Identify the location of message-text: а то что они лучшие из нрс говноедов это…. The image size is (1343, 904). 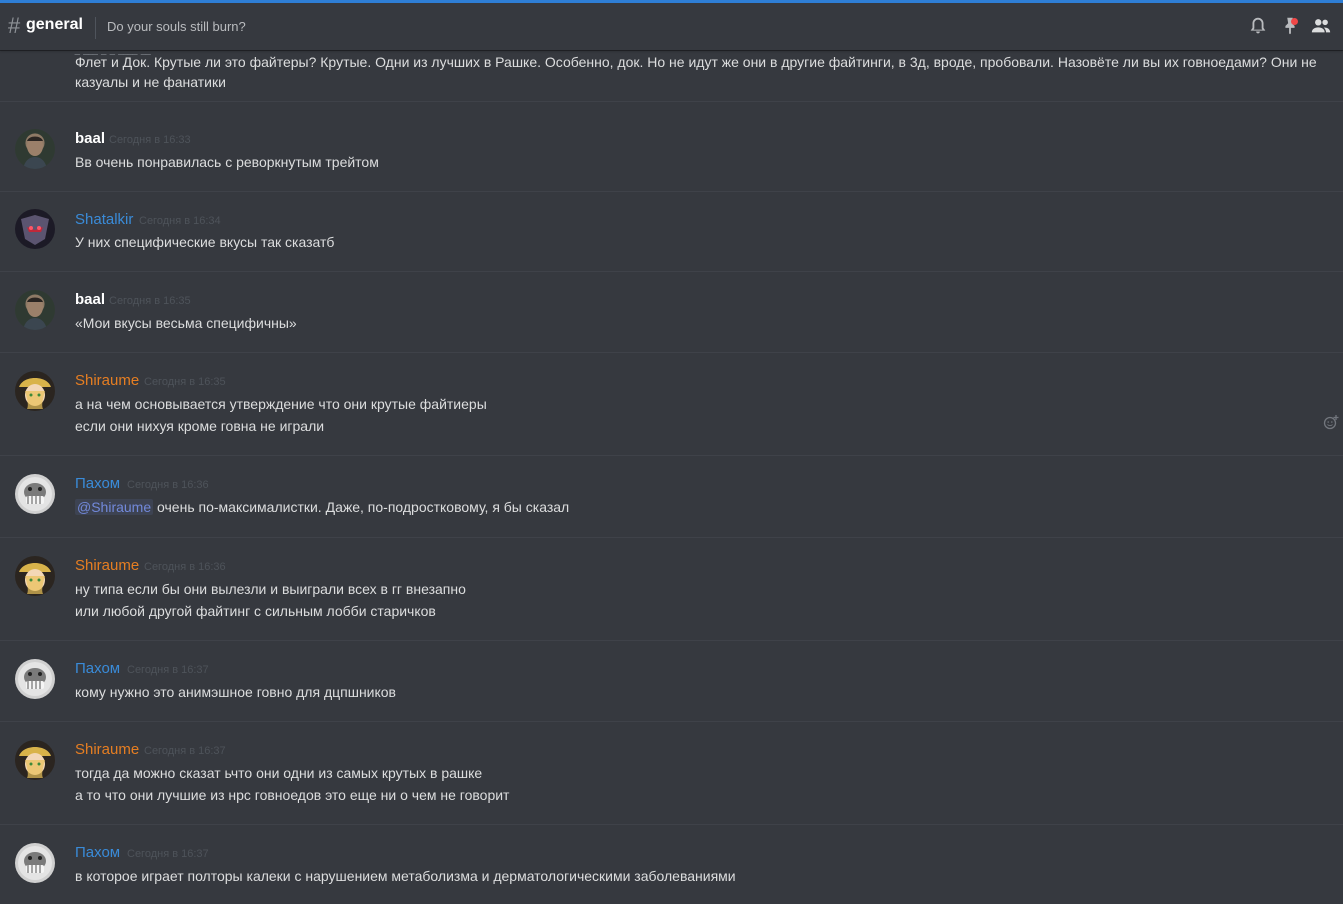
(292, 795).